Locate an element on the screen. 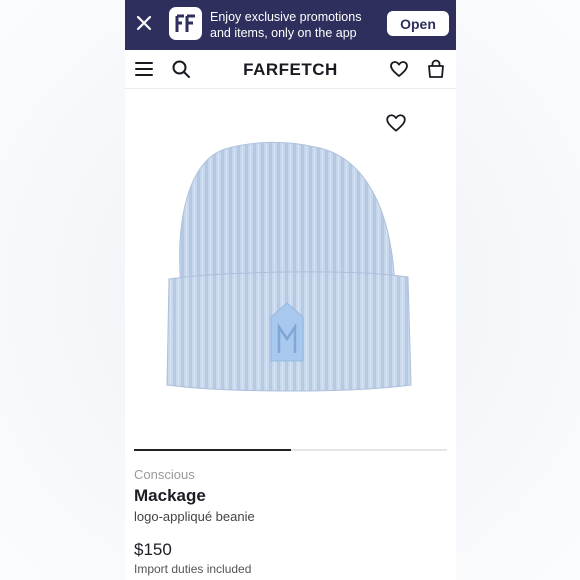 Image resolution: width=580 pixels, height=580 pixels. import-duties-note: Import duties included is located at coordinates (193, 569).